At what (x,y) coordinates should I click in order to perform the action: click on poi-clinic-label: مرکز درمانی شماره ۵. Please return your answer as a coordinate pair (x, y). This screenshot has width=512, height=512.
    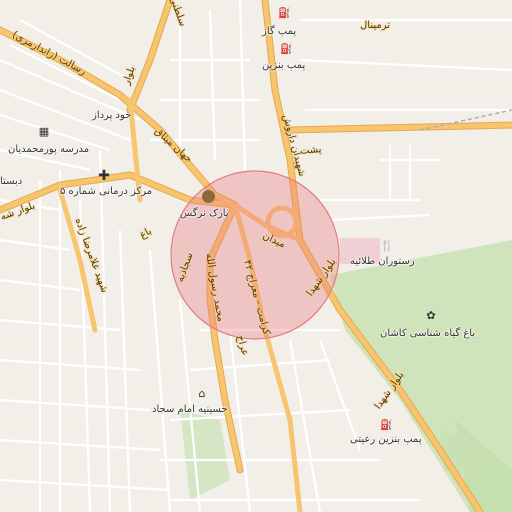
    Looking at the image, I should click on (106, 192).